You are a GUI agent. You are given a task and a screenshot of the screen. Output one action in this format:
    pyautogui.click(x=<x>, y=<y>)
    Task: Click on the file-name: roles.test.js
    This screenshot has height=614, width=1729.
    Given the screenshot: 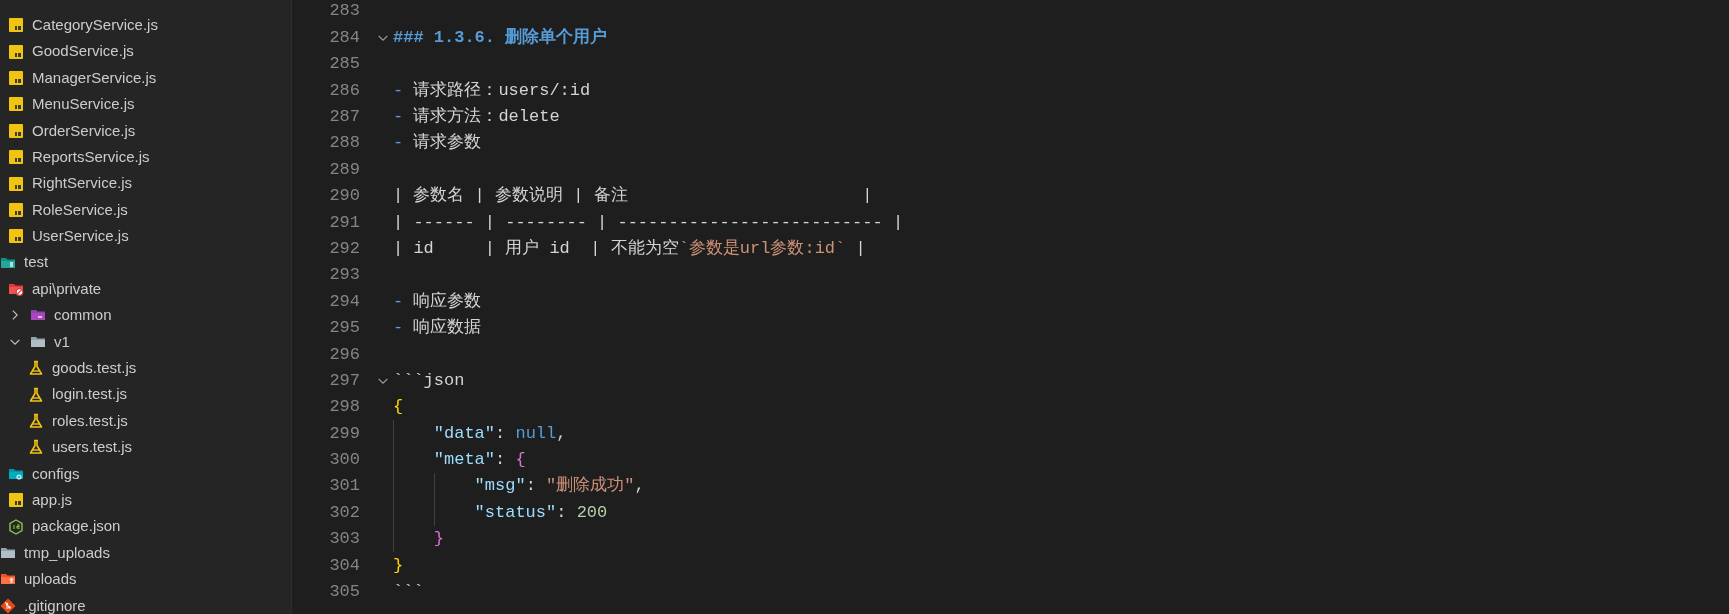 What is the action you would take?
    pyautogui.click(x=90, y=421)
    